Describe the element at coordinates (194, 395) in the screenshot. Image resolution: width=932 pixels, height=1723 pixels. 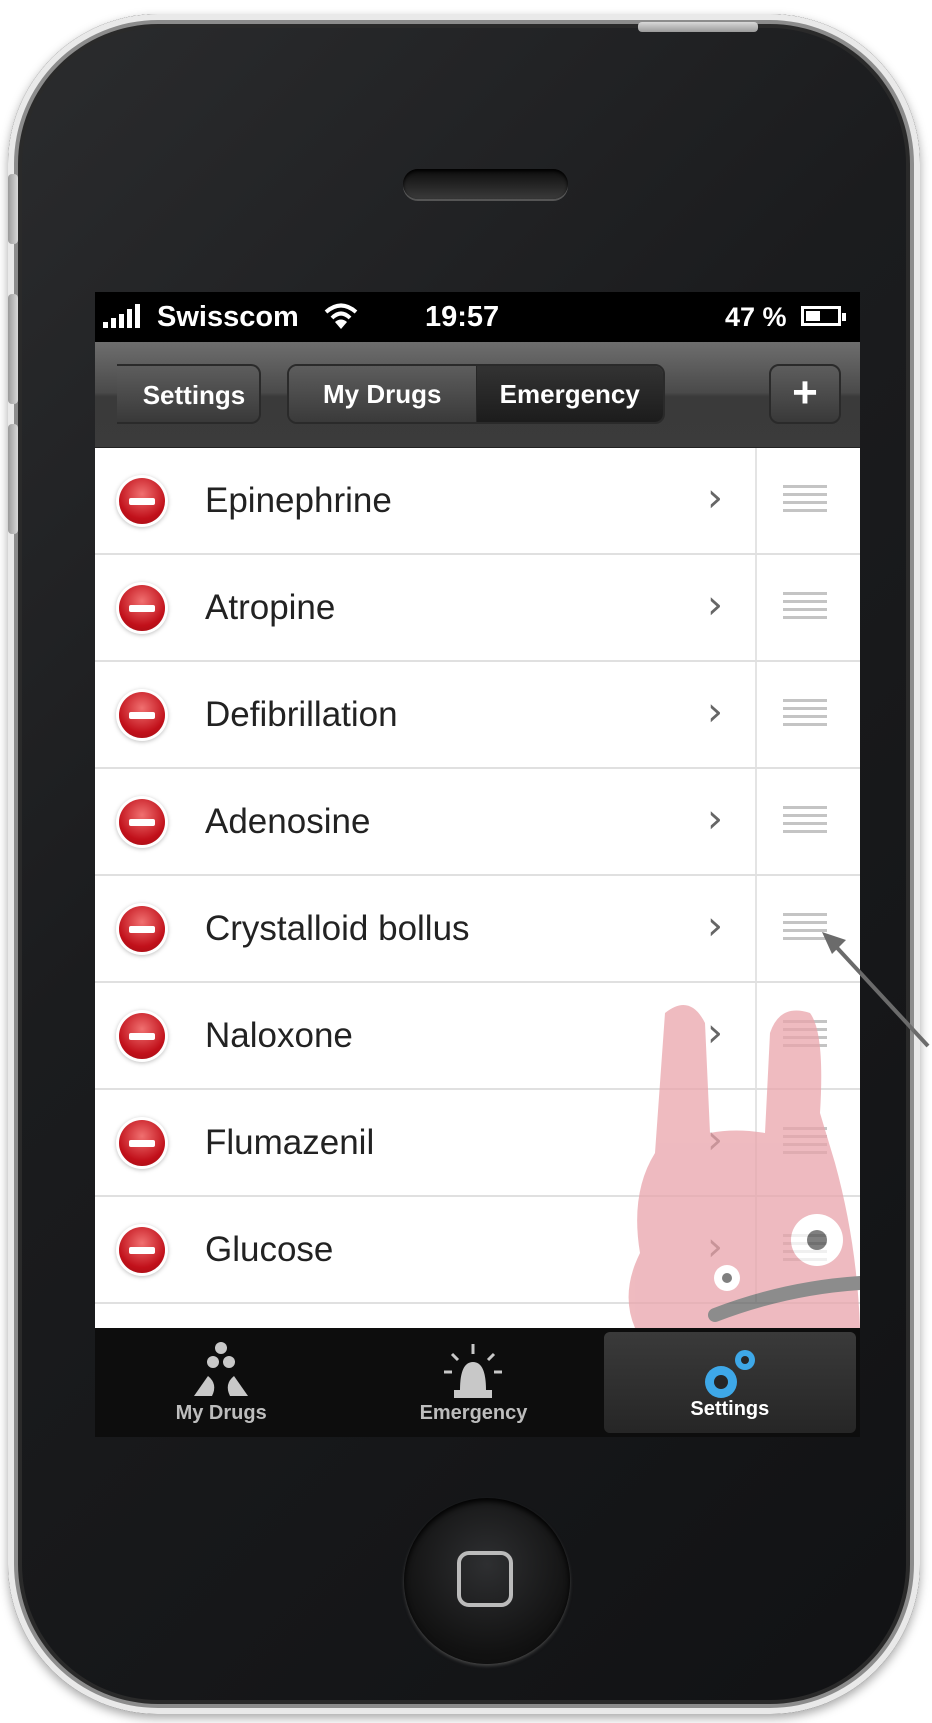
I see `back-button-label: Settings` at that location.